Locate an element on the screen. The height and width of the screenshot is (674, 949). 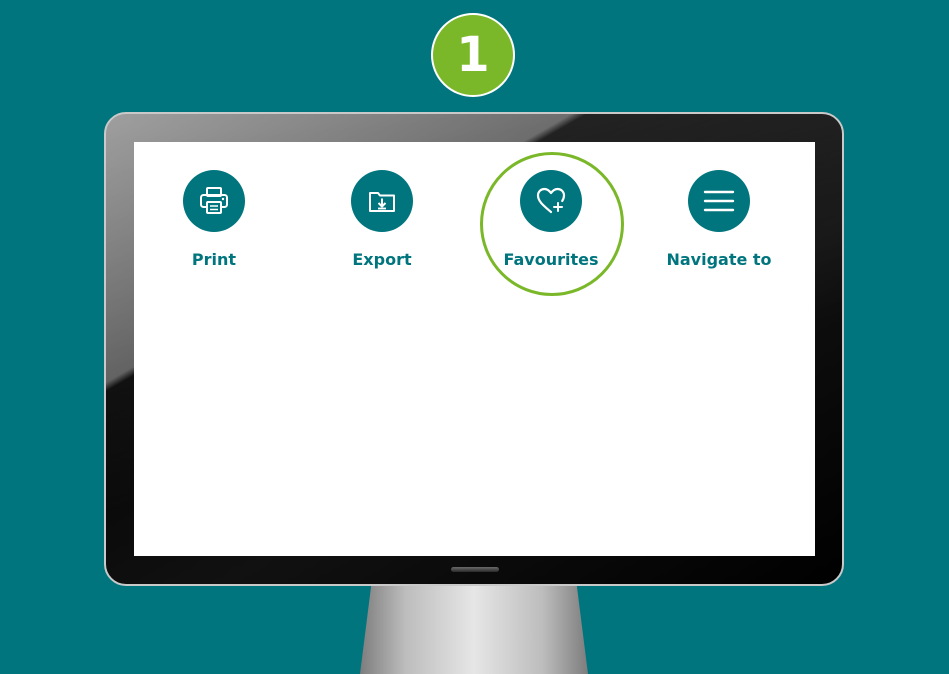
favourites-button: Favourites is located at coordinates (551, 219).